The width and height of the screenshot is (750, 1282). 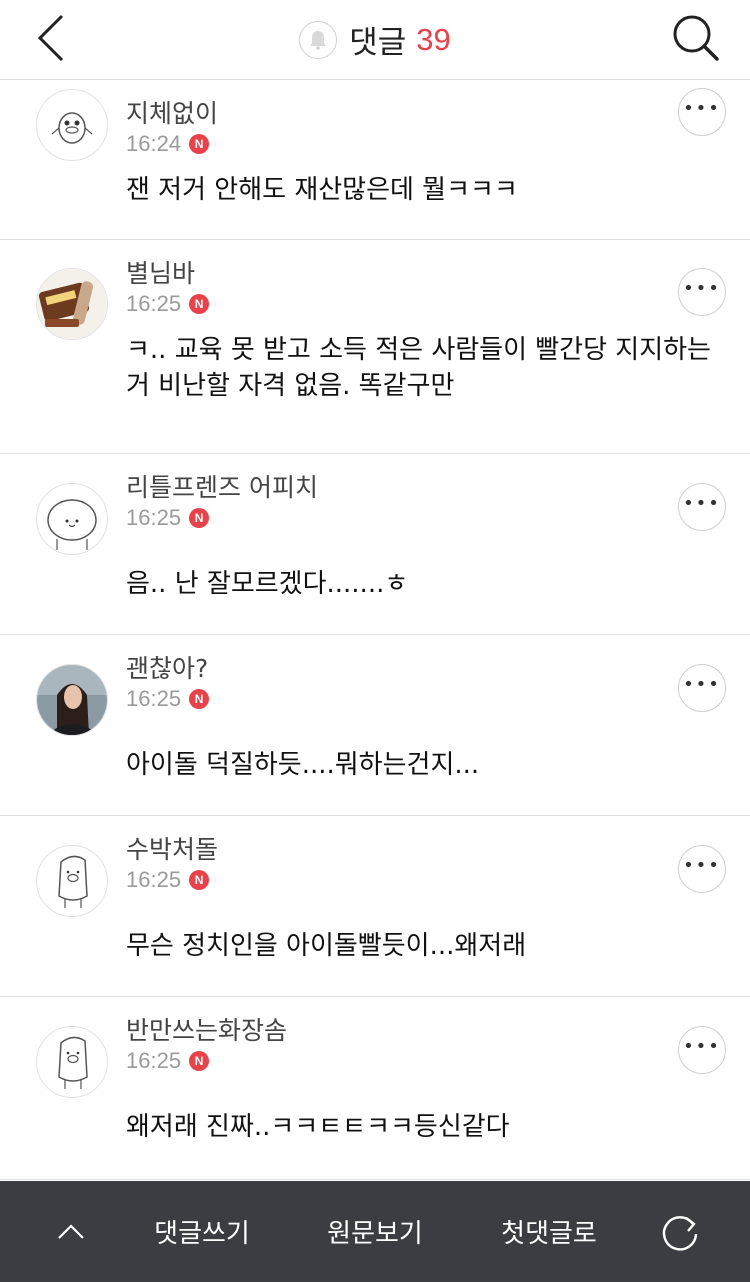 I want to click on header-title-group: 댓글 39, so click(x=375, y=39).